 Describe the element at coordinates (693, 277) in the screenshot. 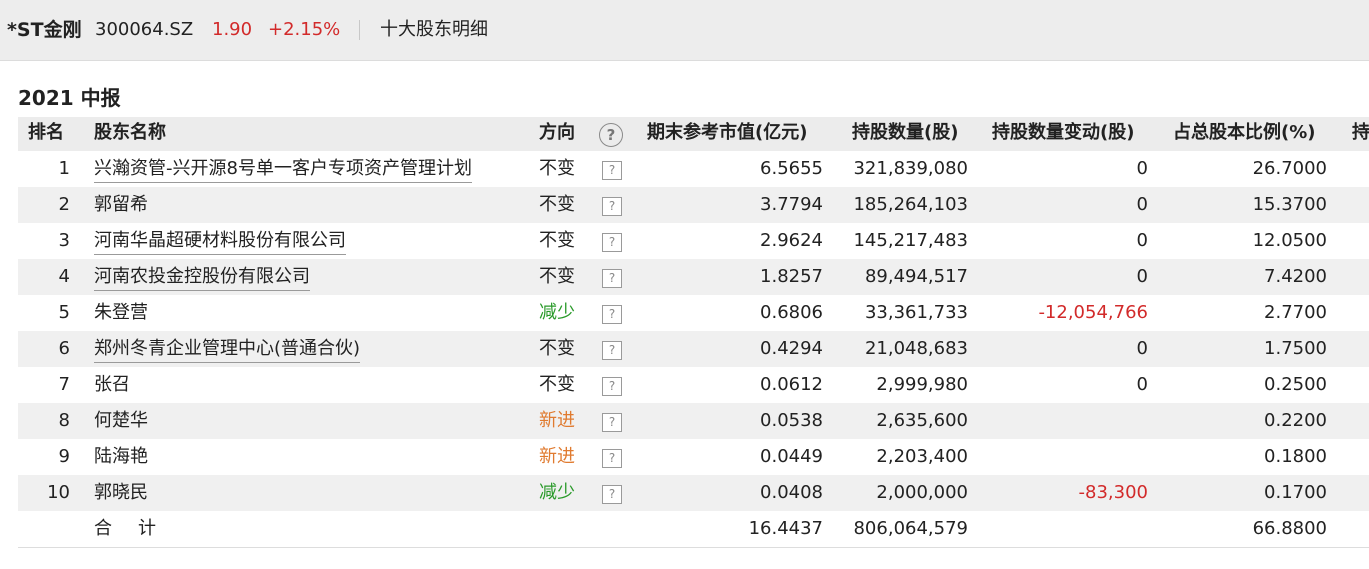

I see `table-row: 4 河南农投金控股份有限公司 不变? 1.8257 89,494,517 0 7.4200` at that location.